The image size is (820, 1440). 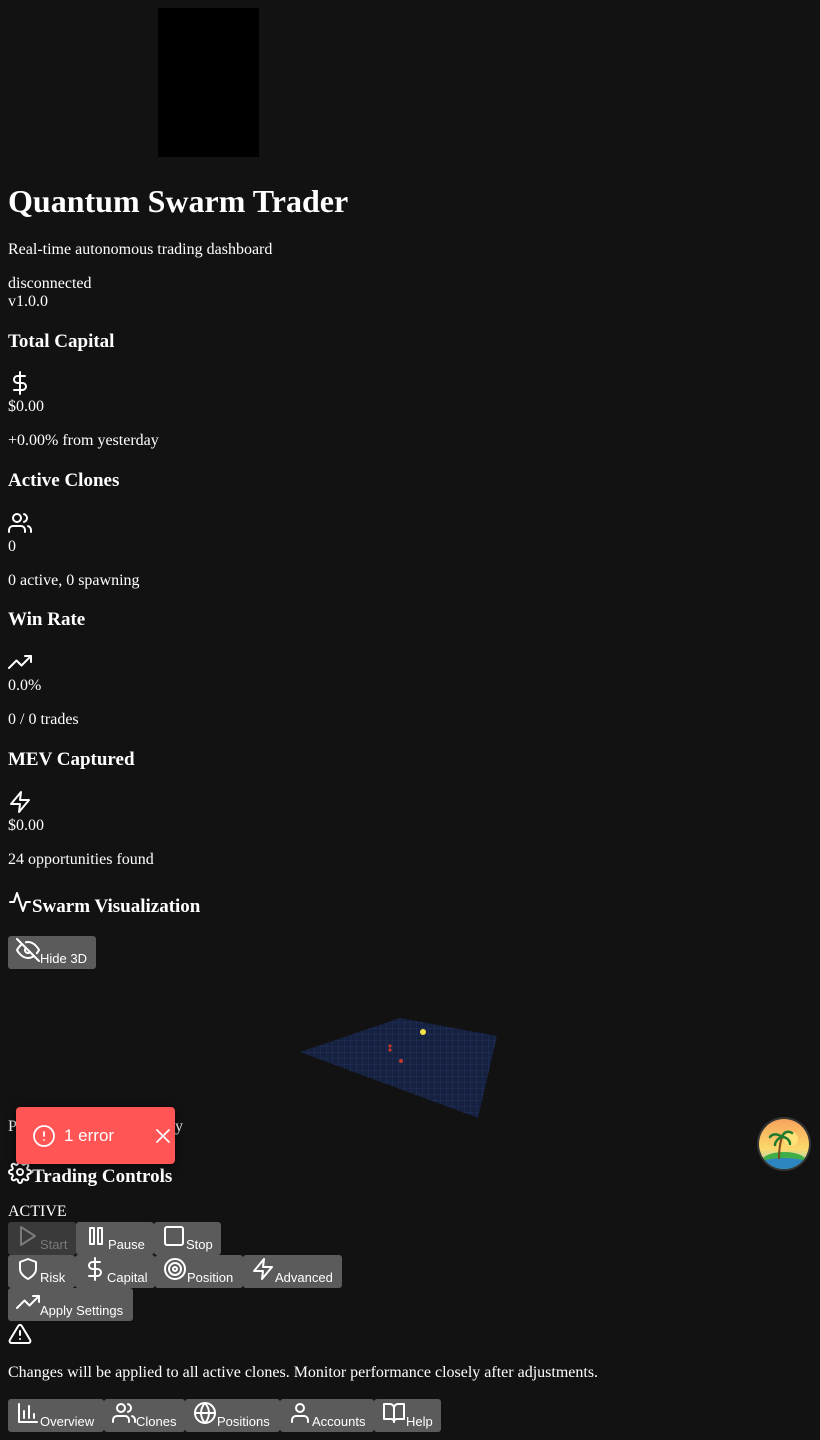 I want to click on shield-icon, so click(x=28, y=1269).